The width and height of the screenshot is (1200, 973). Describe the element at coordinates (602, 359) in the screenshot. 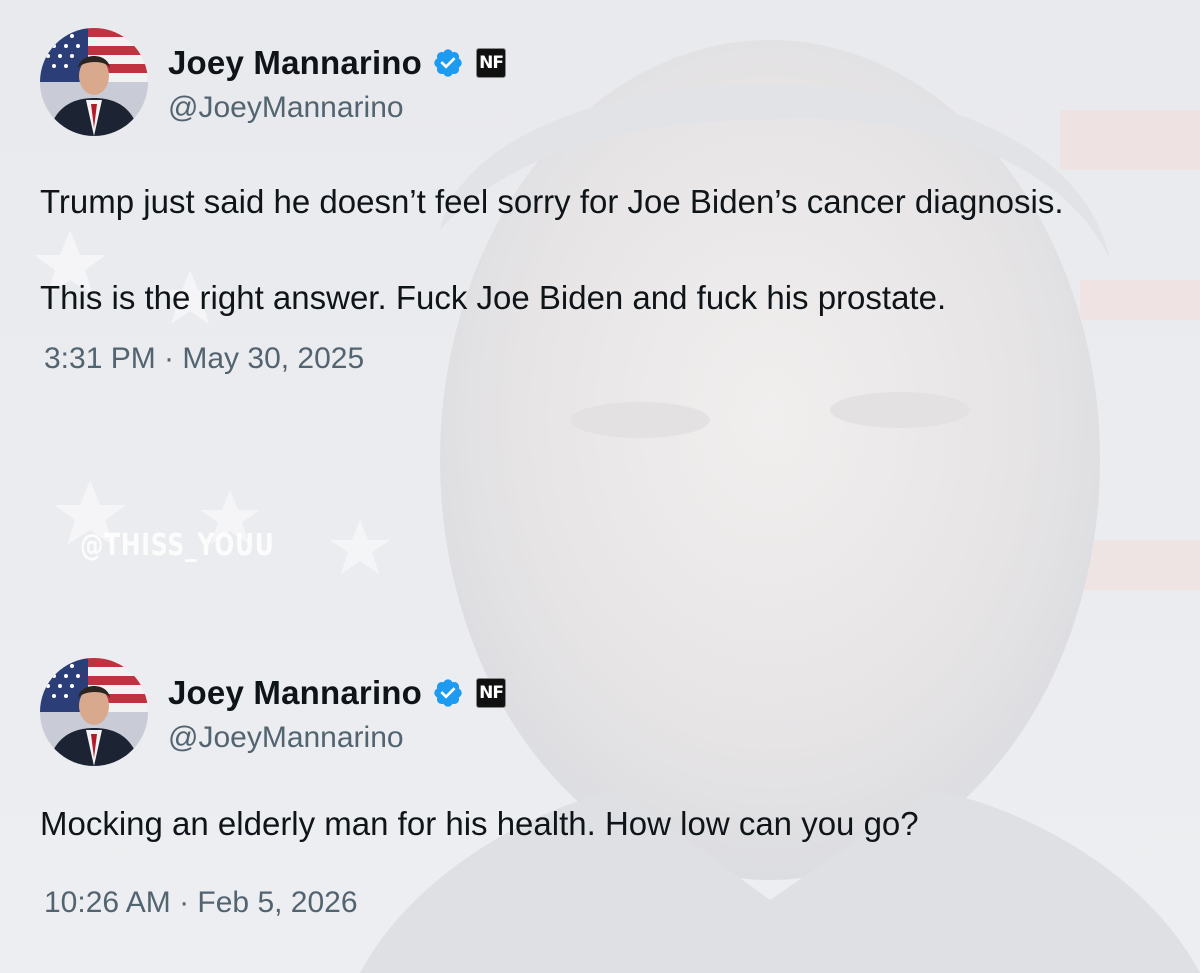

I see `tweet-timestamp: 3:31 PM · May 30, 2025` at that location.